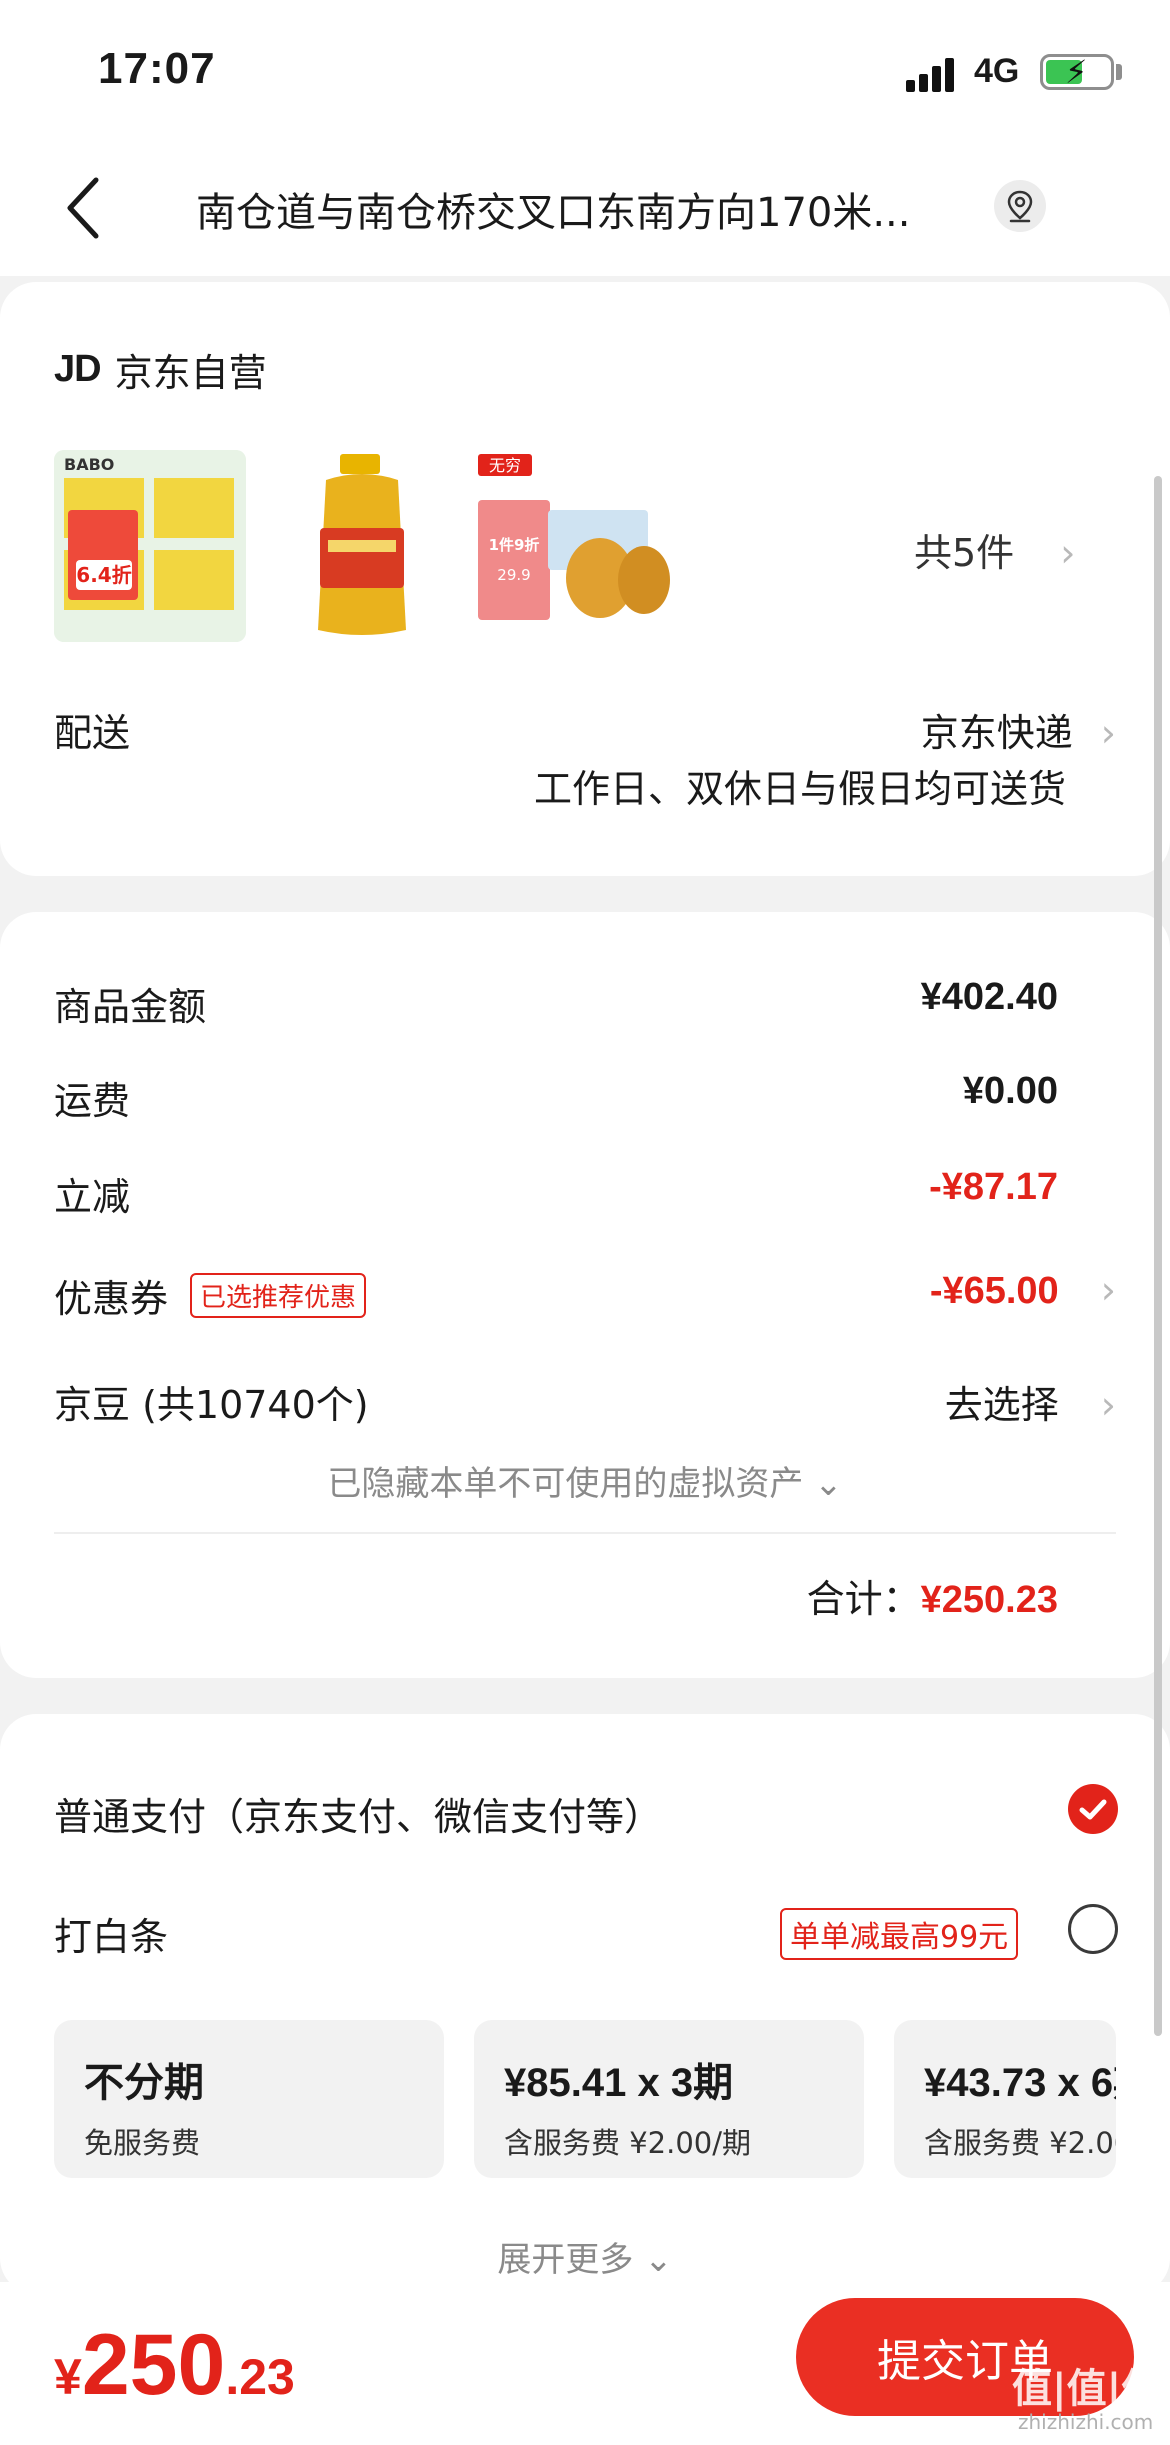 The height and width of the screenshot is (2445, 1170). I want to click on signal-icon, so click(932, 75).